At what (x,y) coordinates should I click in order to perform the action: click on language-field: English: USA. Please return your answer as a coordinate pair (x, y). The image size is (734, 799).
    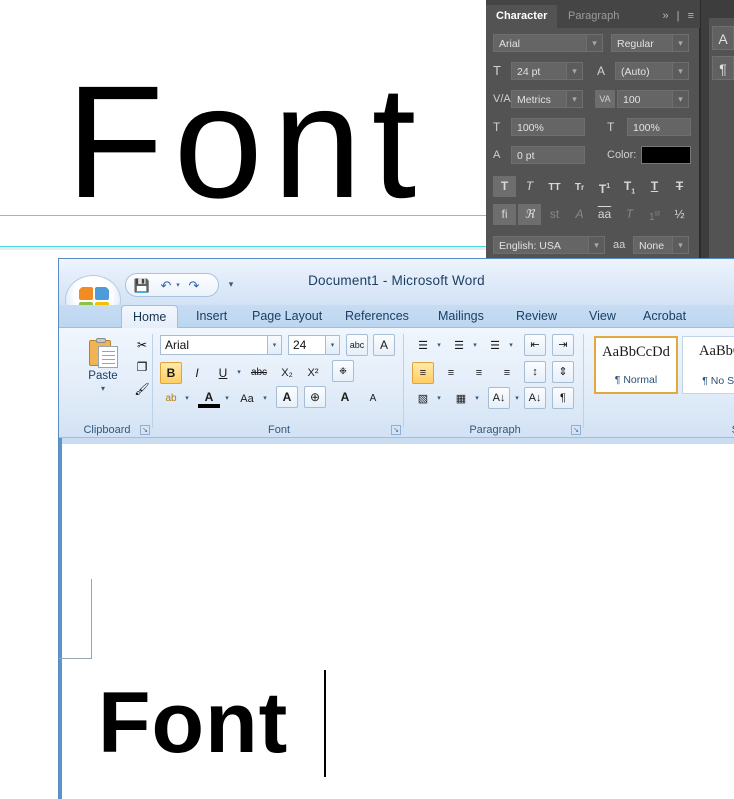
    Looking at the image, I should click on (541, 245).